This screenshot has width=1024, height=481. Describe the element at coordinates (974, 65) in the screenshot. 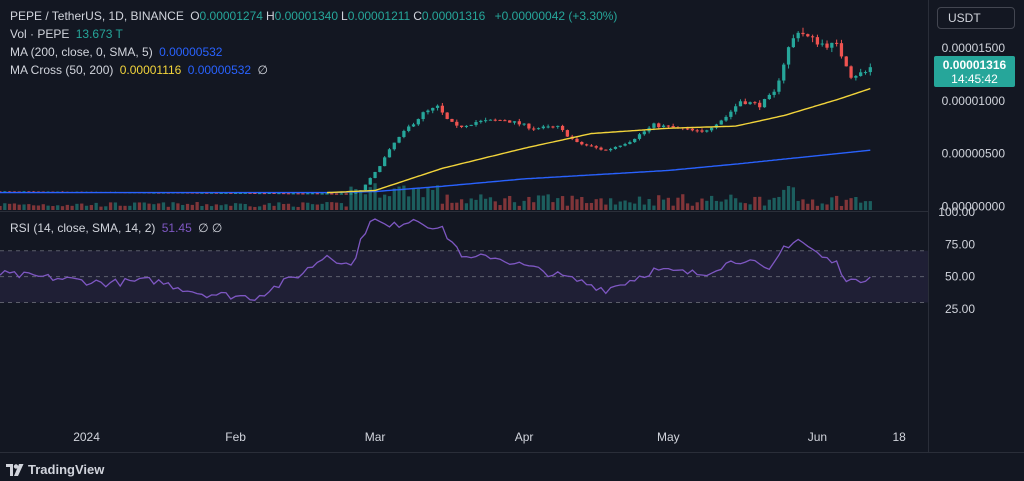

I see `last-price: 0.00001316` at that location.